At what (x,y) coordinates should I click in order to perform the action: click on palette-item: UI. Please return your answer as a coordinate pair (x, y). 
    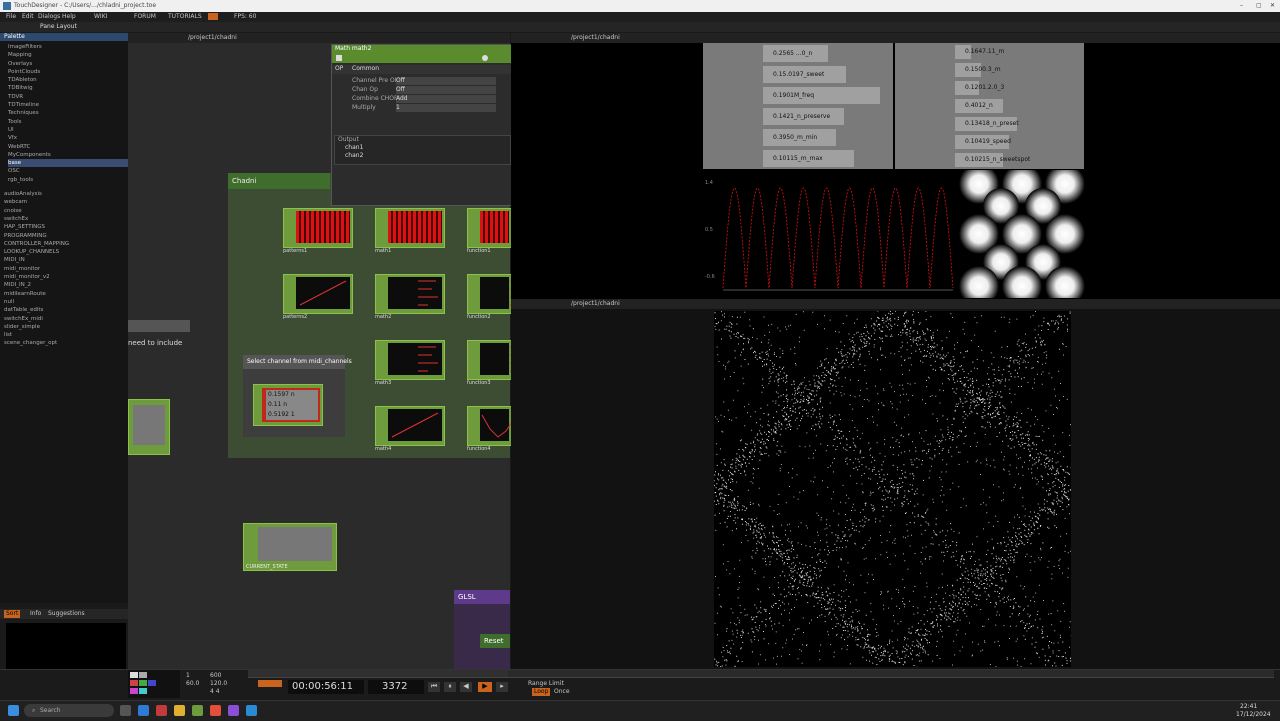
    Looking at the image, I should click on (68, 130).